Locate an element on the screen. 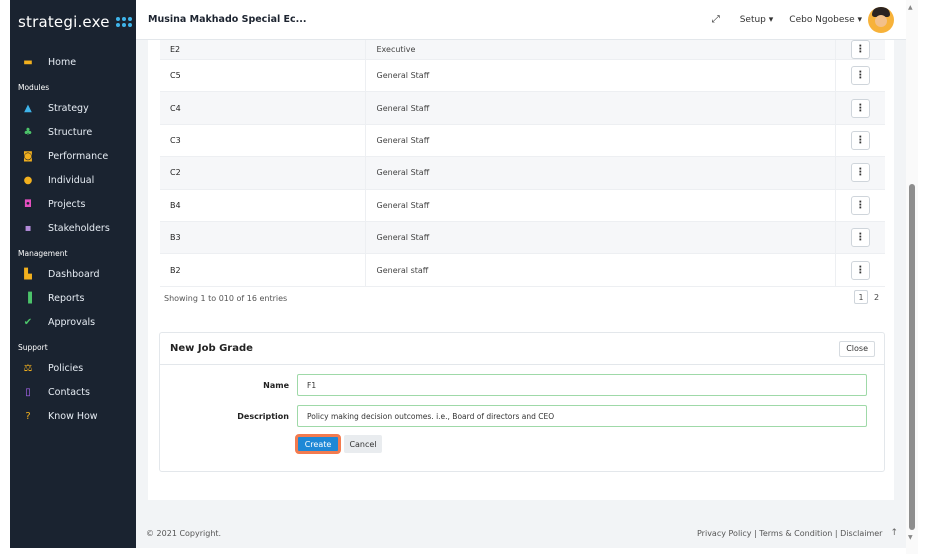 This screenshot has height=554, width=944. sidebar-item-reports: ▐ Reports is located at coordinates (73, 298).